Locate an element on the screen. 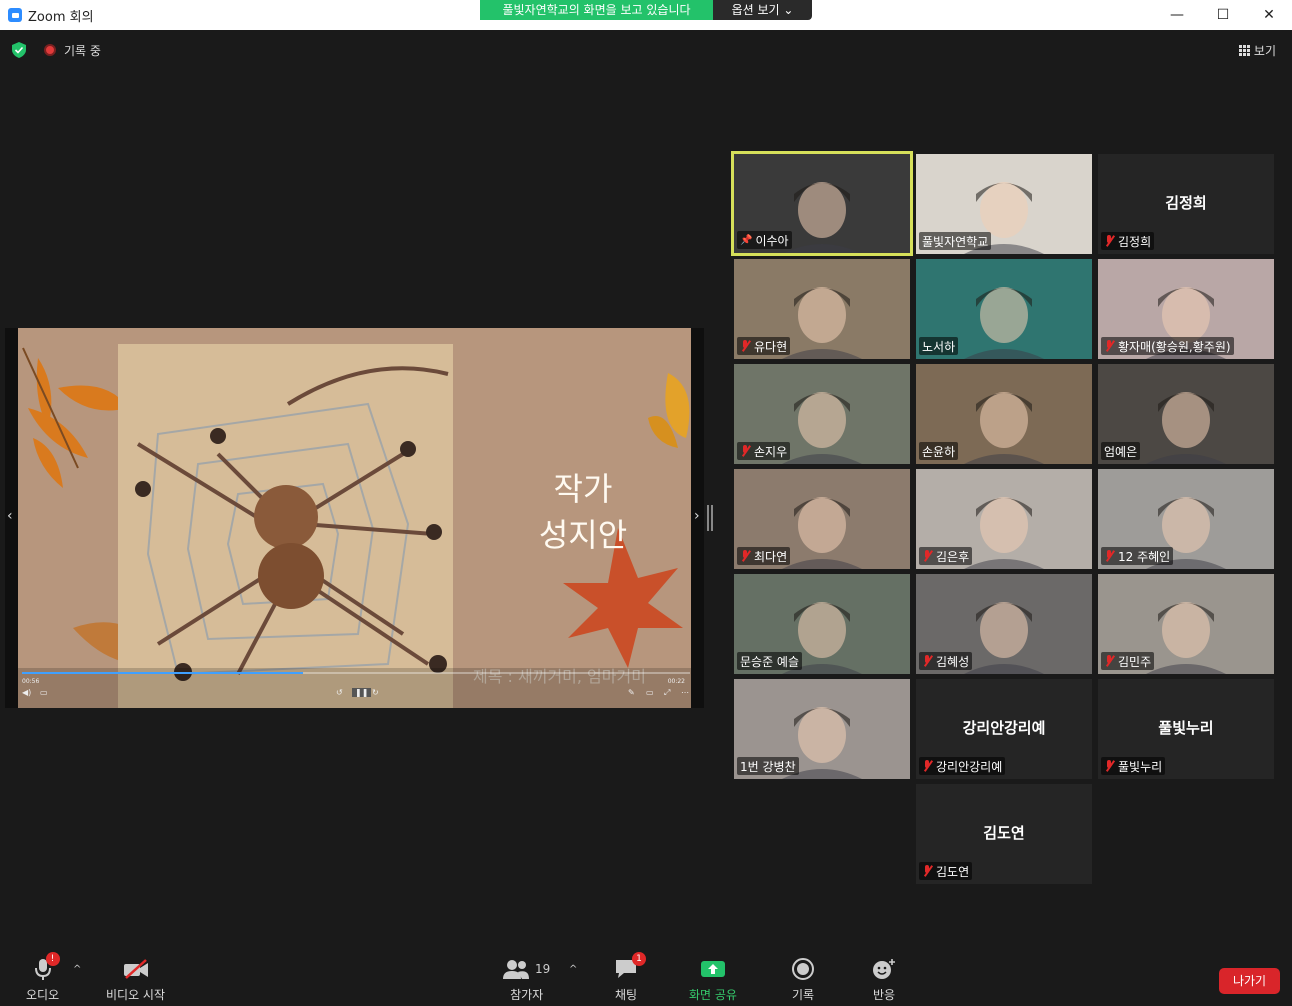  participant-name-label: 풀빛자연학교 is located at coordinates (955, 241).